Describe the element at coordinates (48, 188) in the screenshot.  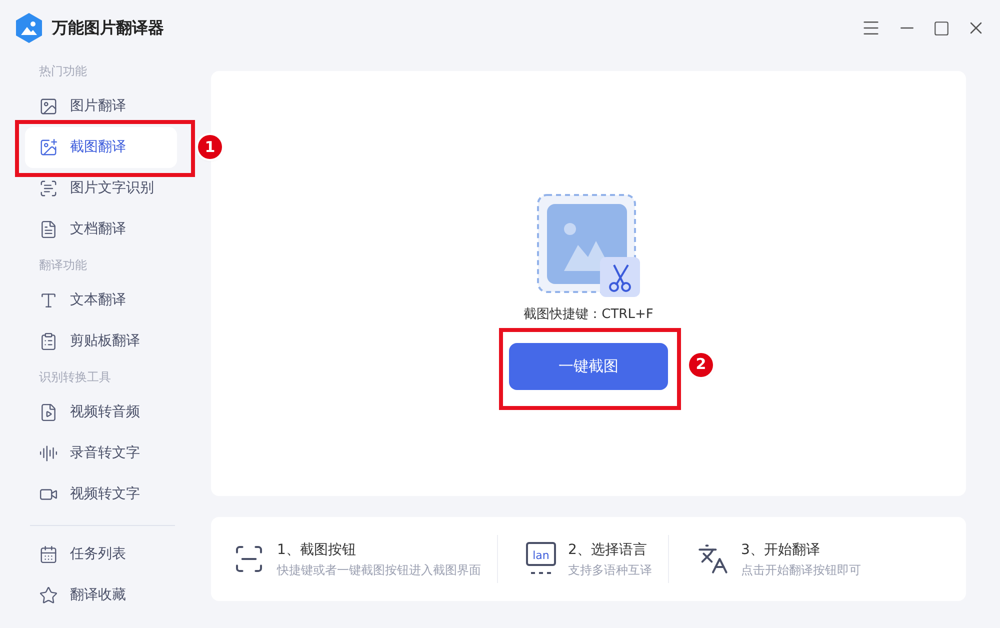
I see `text-scan-icon` at that location.